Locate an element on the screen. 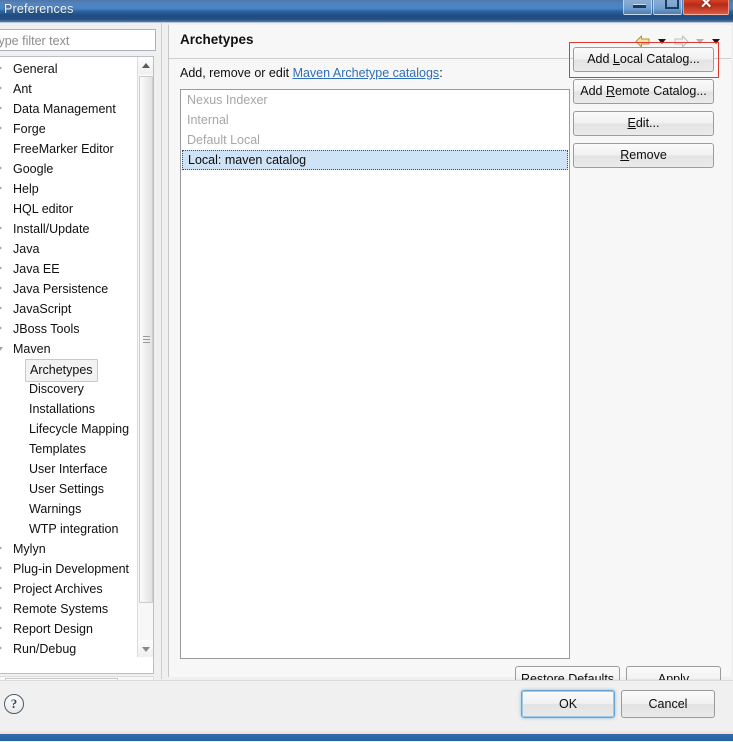 This screenshot has width=733, height=742. sidebar-item-label: Project Archives is located at coordinates (58, 589).